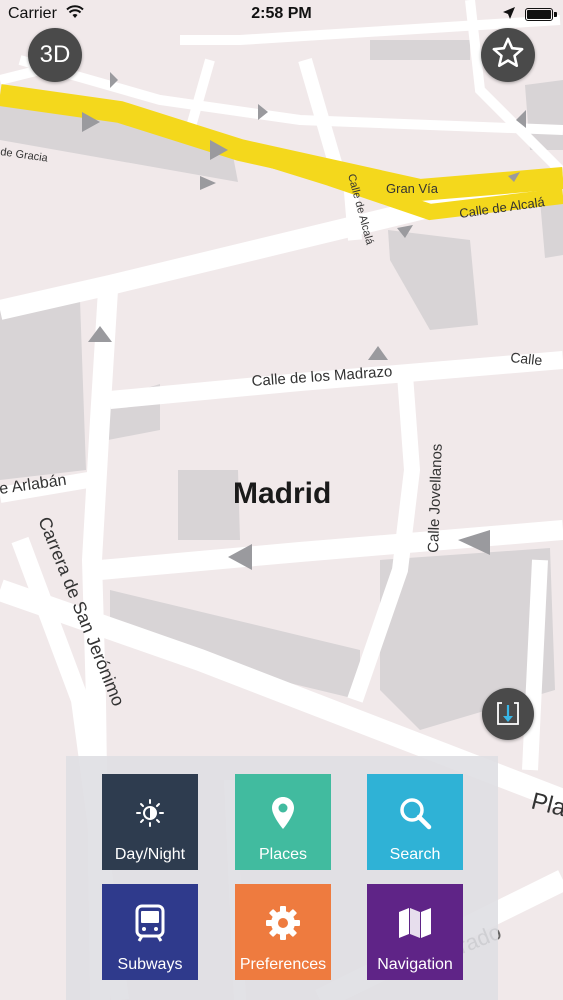 The height and width of the screenshot is (1000, 563). What do you see at coordinates (150, 923) in the screenshot?
I see `subway-icon` at bounding box center [150, 923].